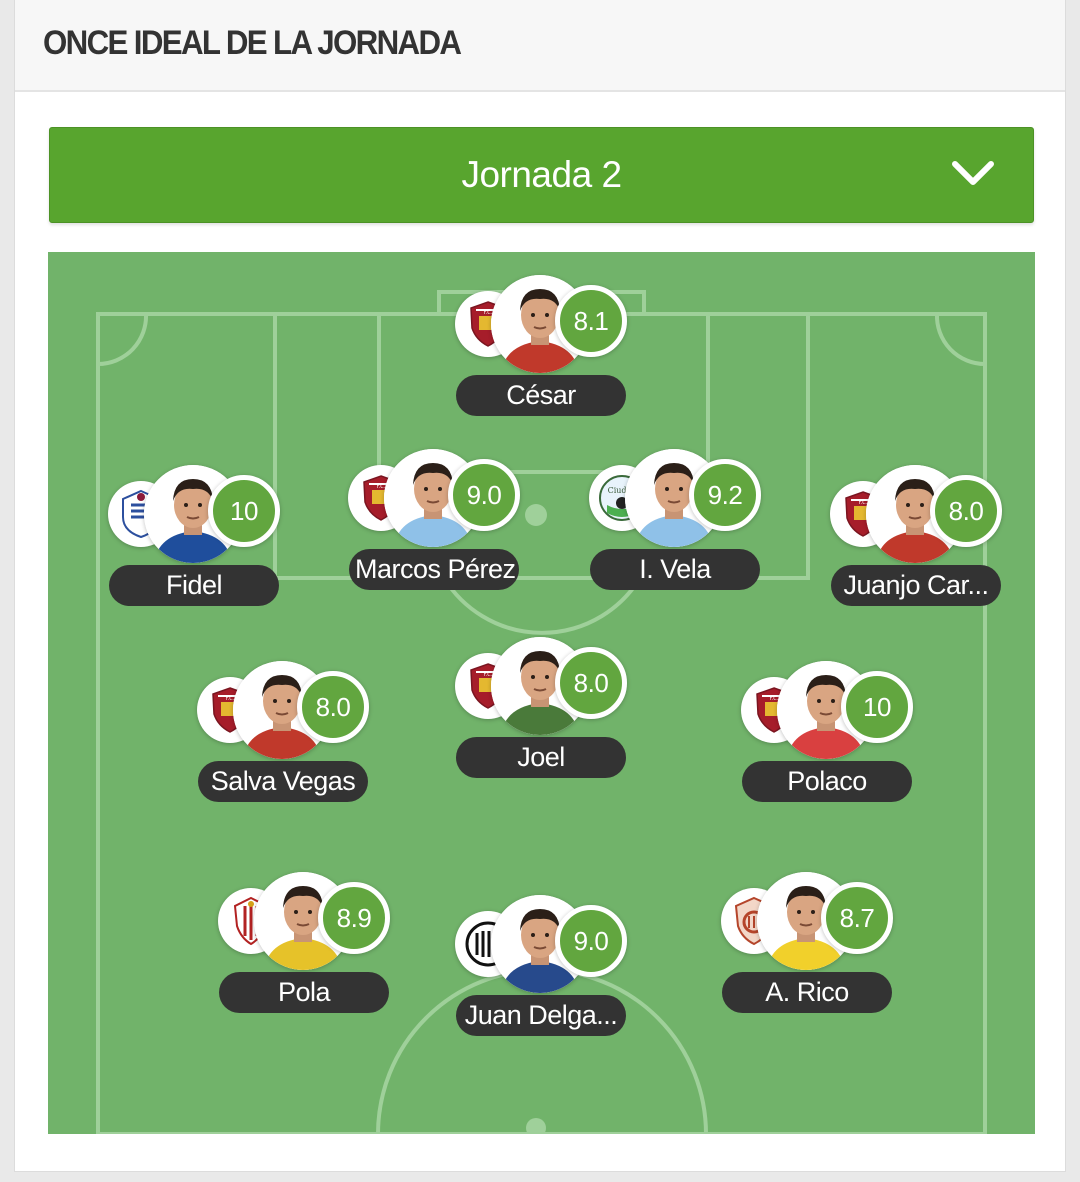 The image size is (1080, 1182). What do you see at coordinates (591, 321) in the screenshot?
I see `player-rating-badge: 8.1` at bounding box center [591, 321].